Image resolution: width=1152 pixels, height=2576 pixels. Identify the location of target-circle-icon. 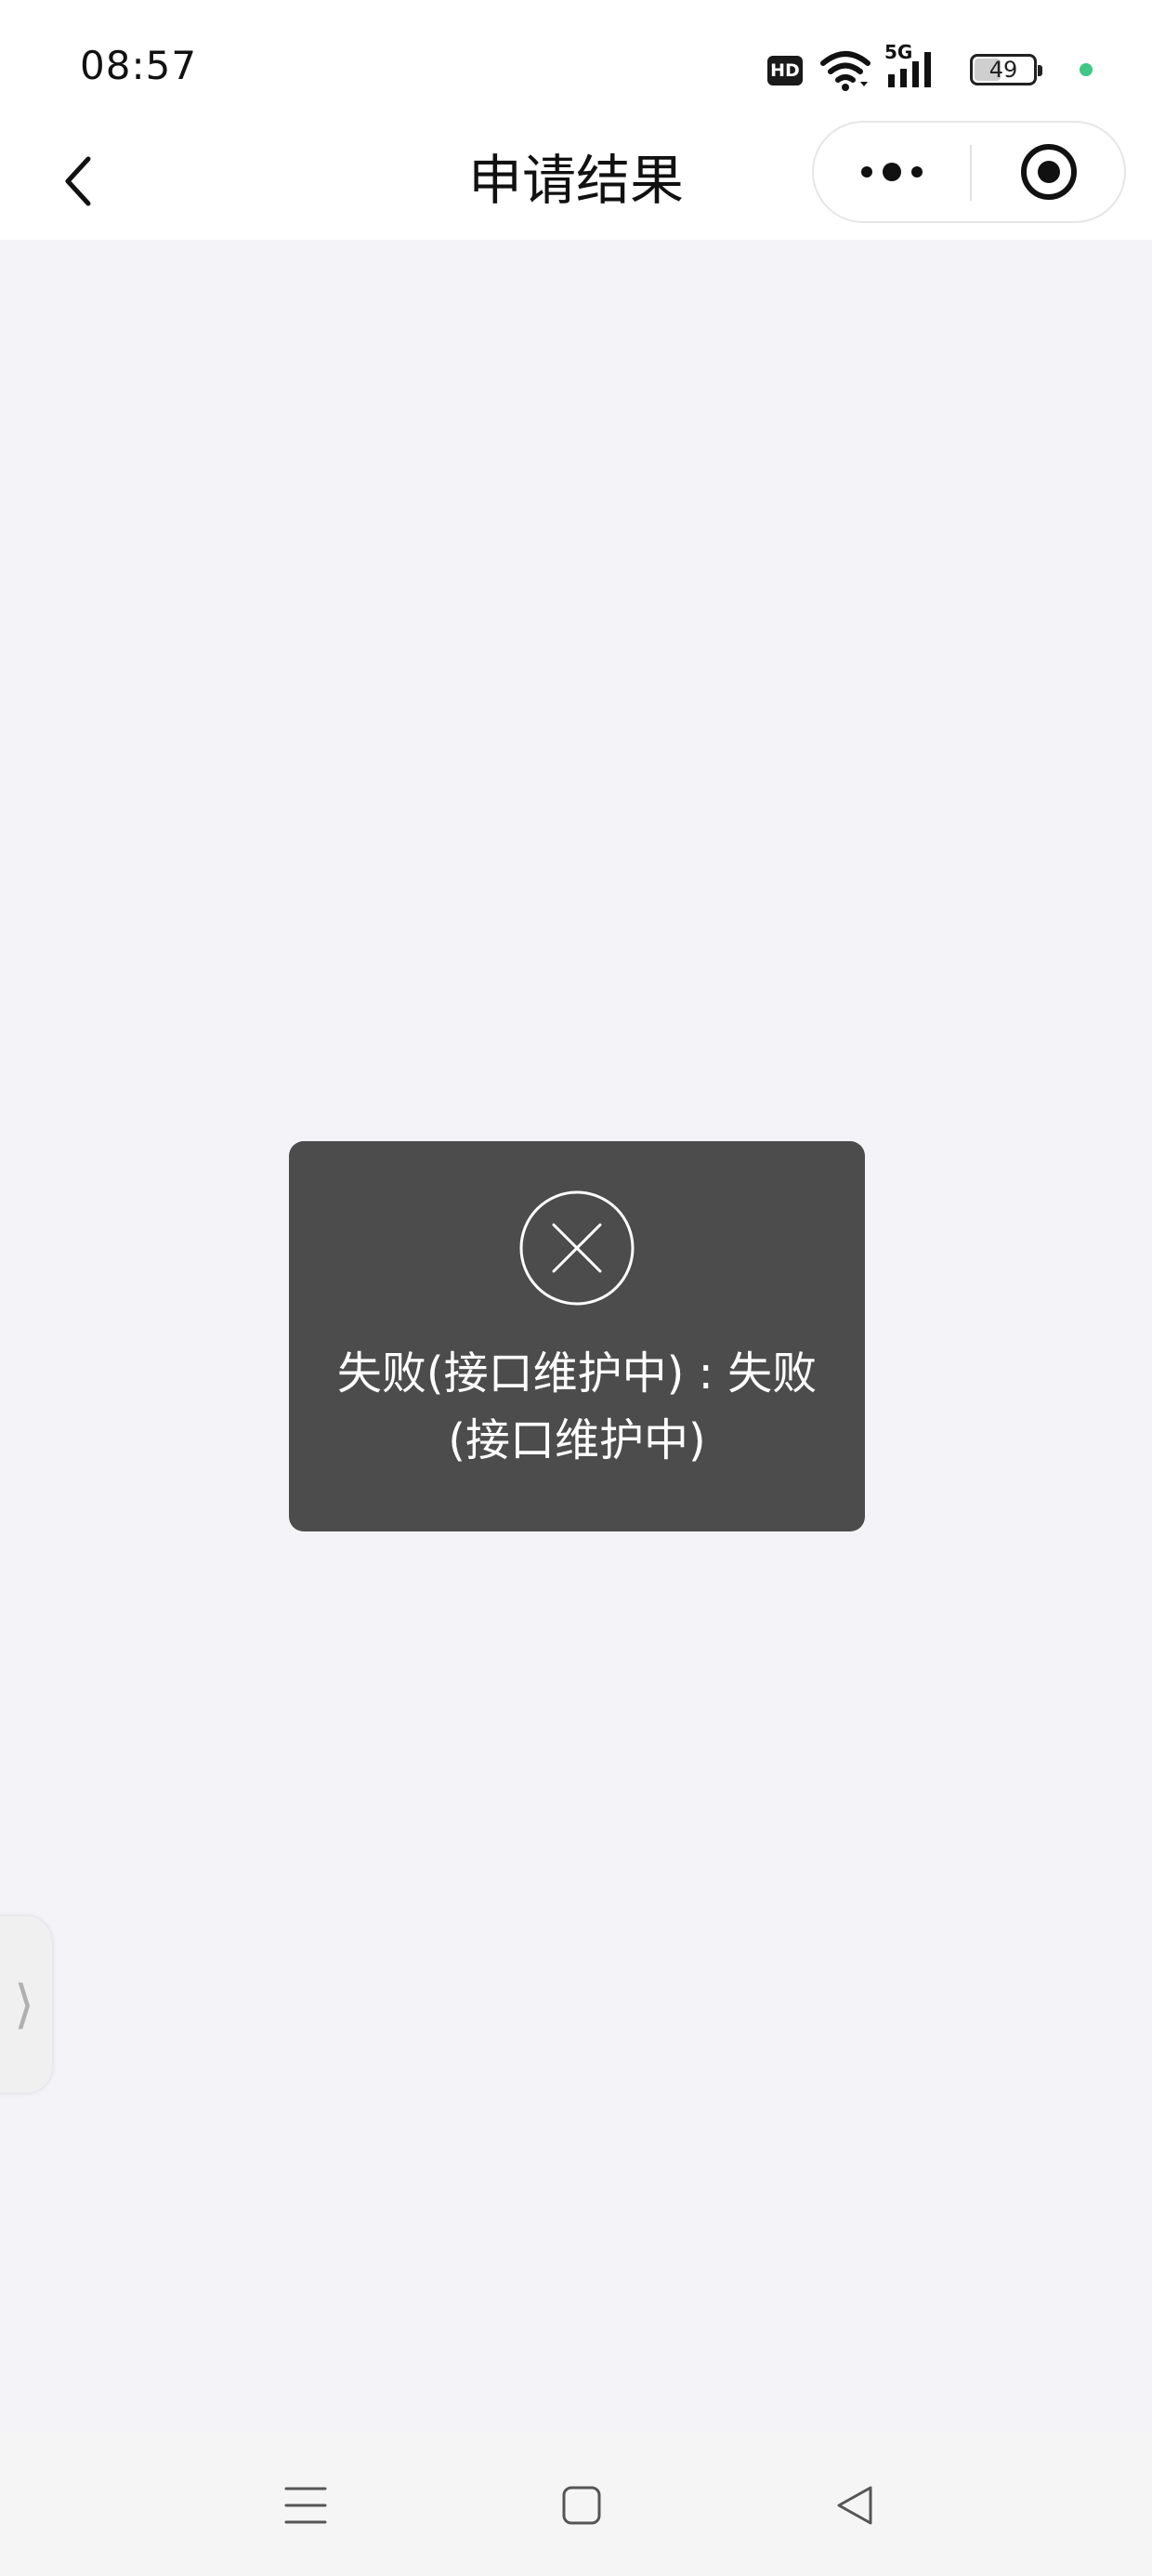
(1049, 172).